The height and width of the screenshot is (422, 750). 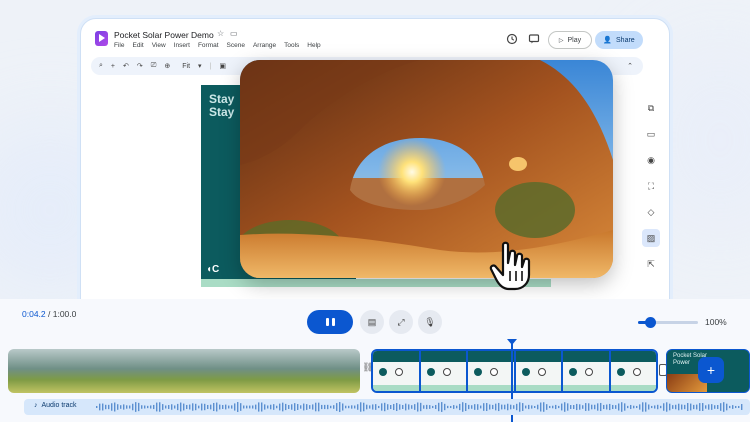 I want to click on play-button: ▷ Play, so click(x=570, y=40).